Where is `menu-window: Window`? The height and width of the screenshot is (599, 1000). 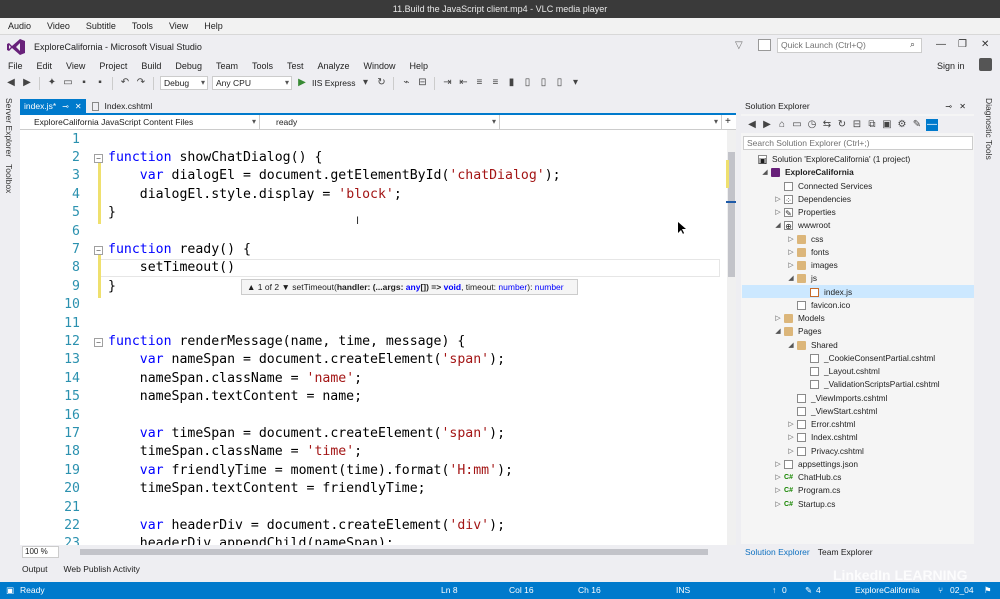 menu-window: Window is located at coordinates (380, 66).